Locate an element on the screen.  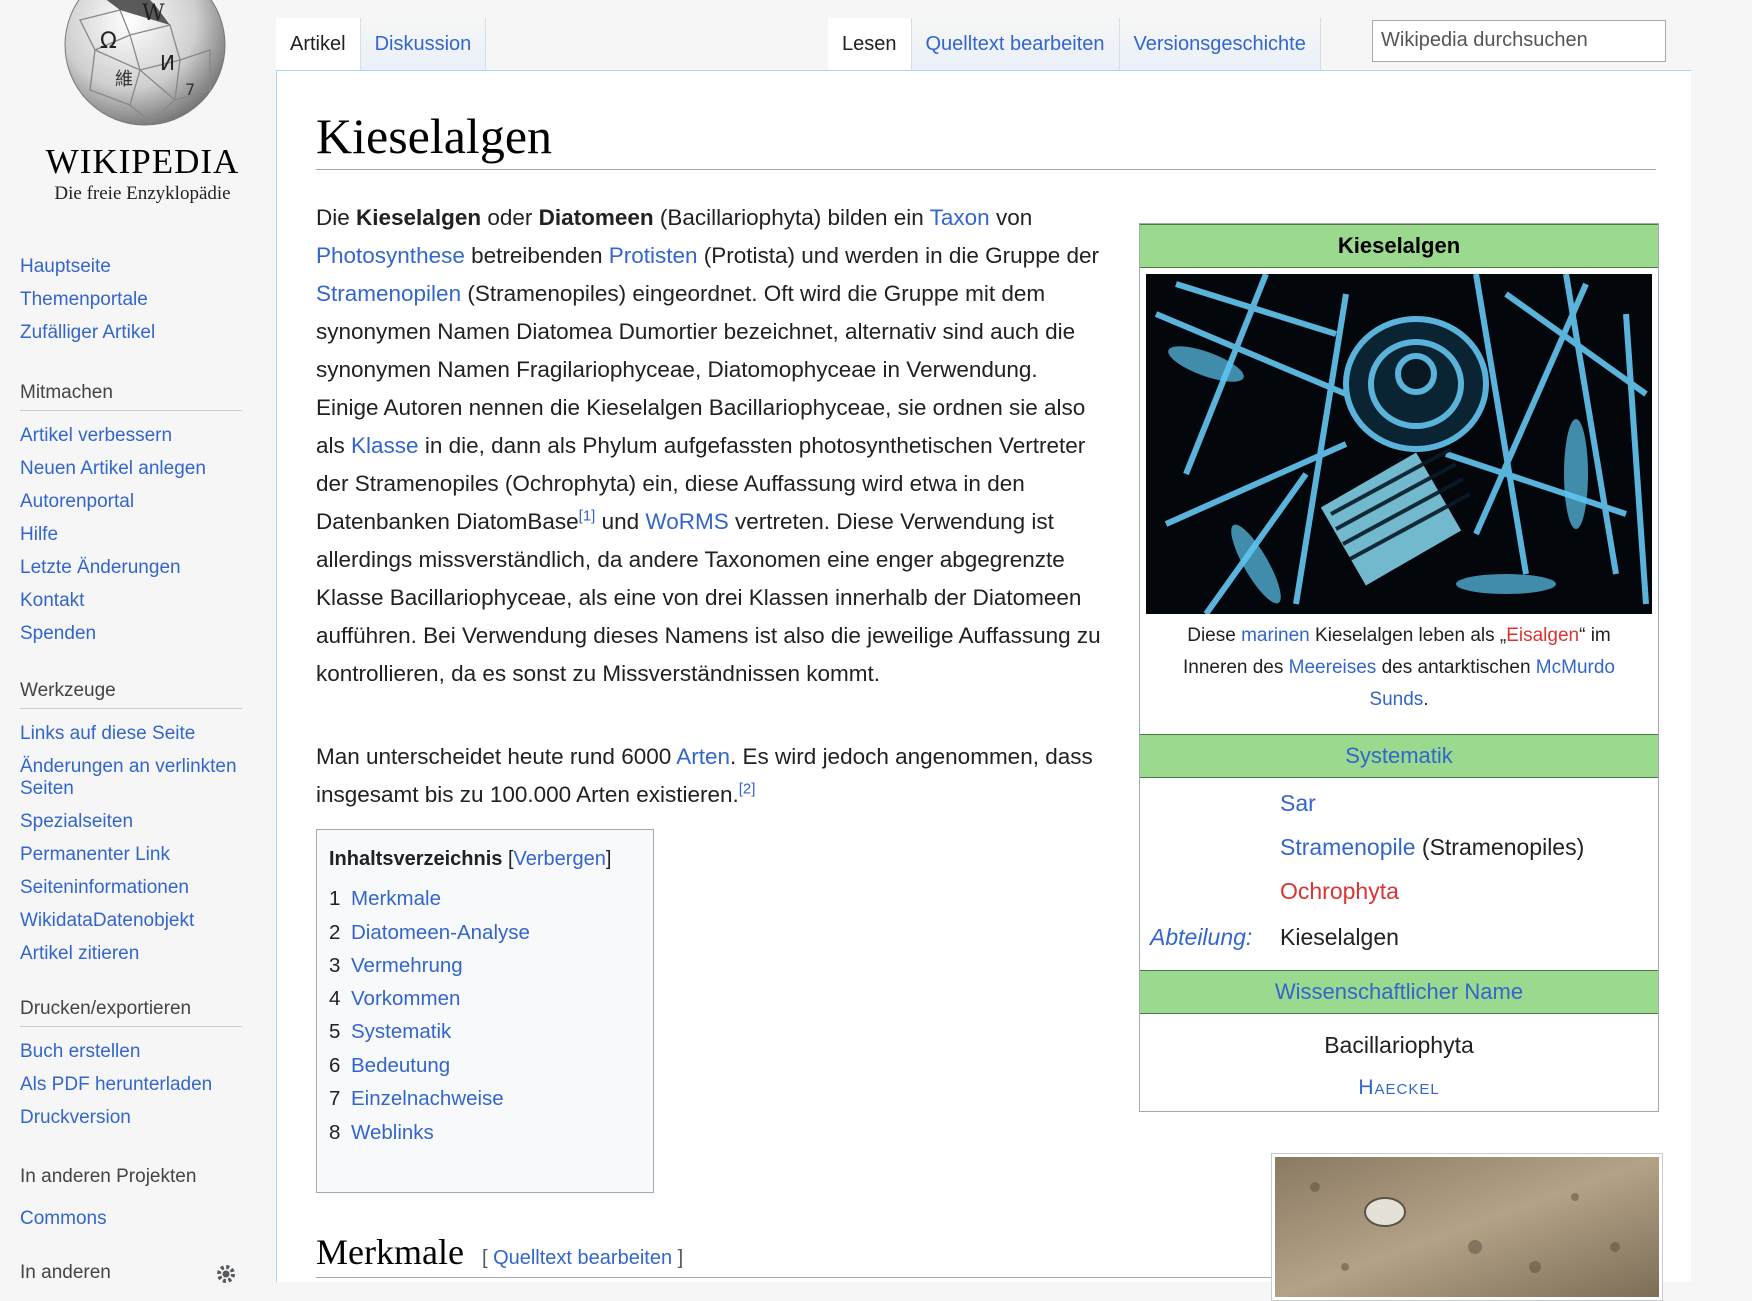
redlink-eisalgen: Eisalgen is located at coordinates (1542, 635).